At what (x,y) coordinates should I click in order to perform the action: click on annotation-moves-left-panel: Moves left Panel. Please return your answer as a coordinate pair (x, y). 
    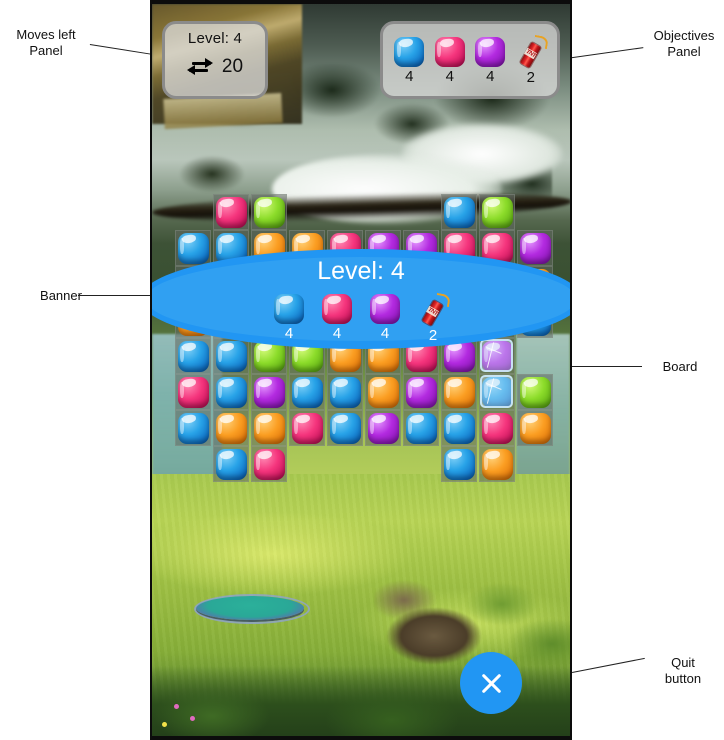
    Looking at the image, I should click on (46, 43).